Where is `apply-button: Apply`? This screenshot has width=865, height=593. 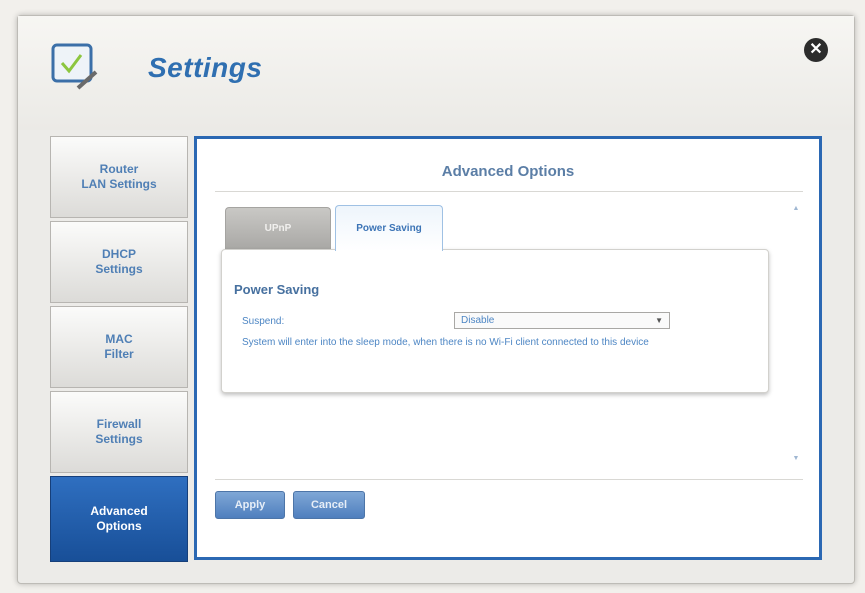
apply-button: Apply is located at coordinates (250, 505).